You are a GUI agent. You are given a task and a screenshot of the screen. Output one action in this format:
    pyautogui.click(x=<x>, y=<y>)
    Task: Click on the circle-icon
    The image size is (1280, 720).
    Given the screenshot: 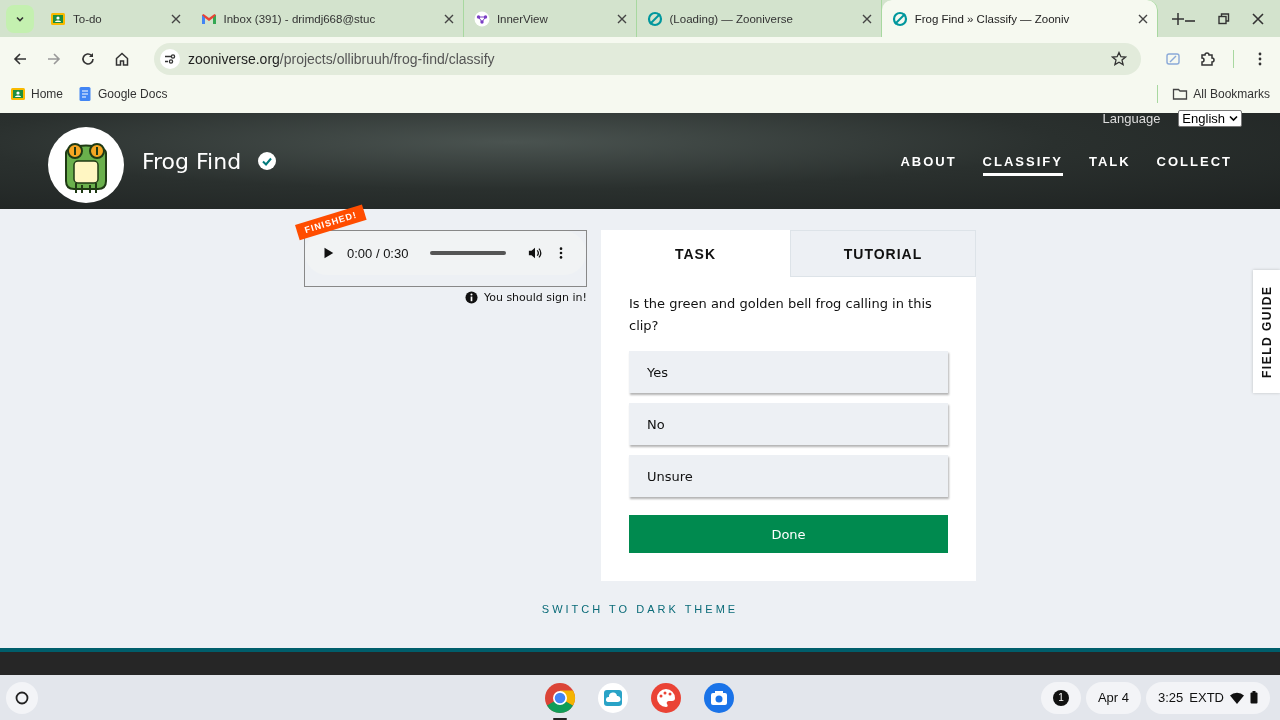 What is the action you would take?
    pyautogui.click(x=22, y=697)
    